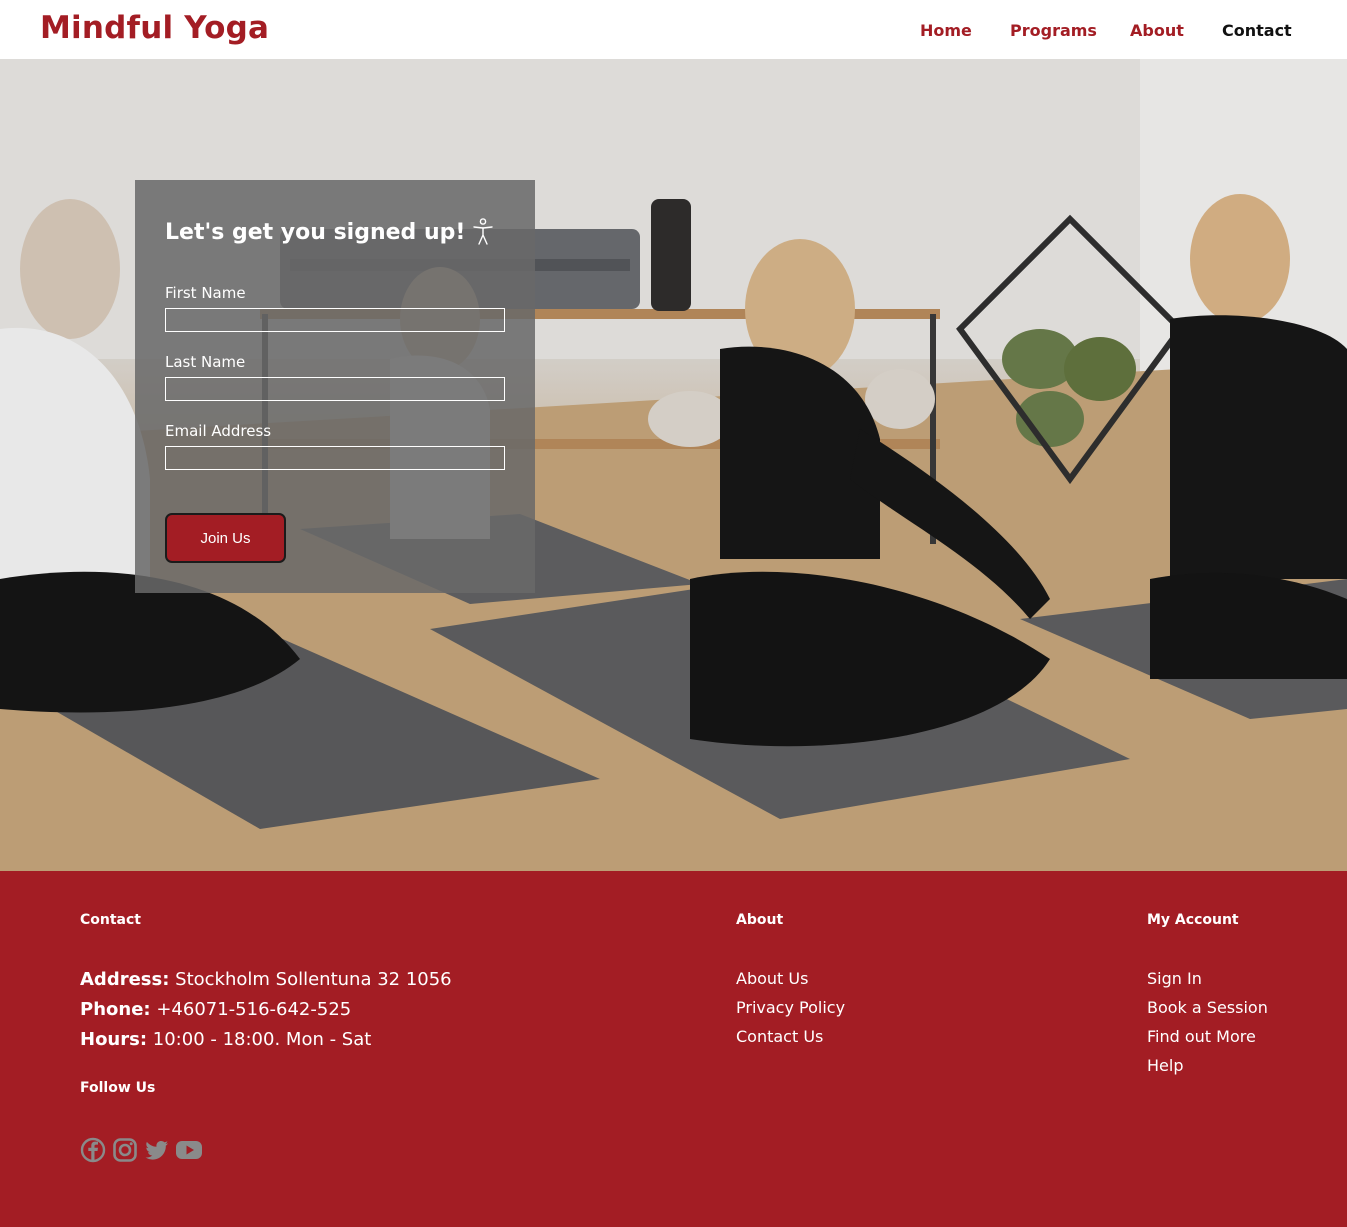 Image resolution: width=1347 pixels, height=1227 pixels. What do you see at coordinates (760, 920) in the screenshot?
I see `footer-about-heading: About` at bounding box center [760, 920].